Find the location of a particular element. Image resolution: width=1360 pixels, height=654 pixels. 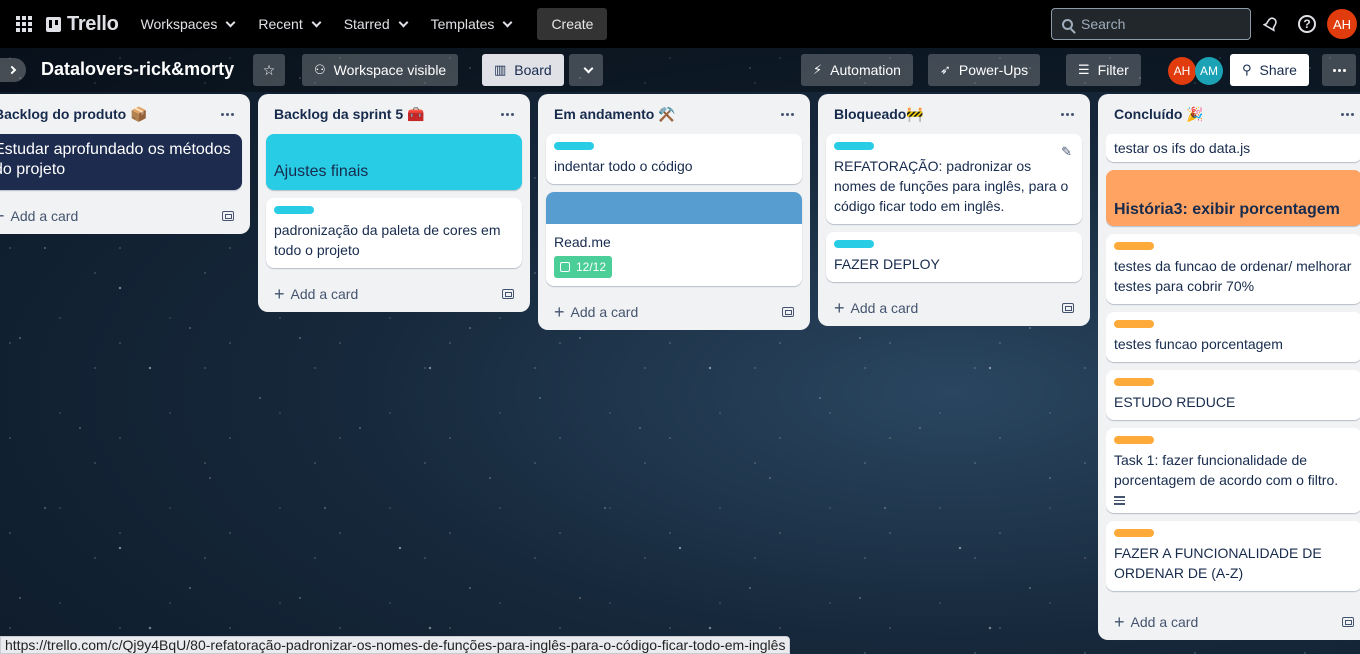

edit-pencil-icon: ✎ is located at coordinates (1066, 152).